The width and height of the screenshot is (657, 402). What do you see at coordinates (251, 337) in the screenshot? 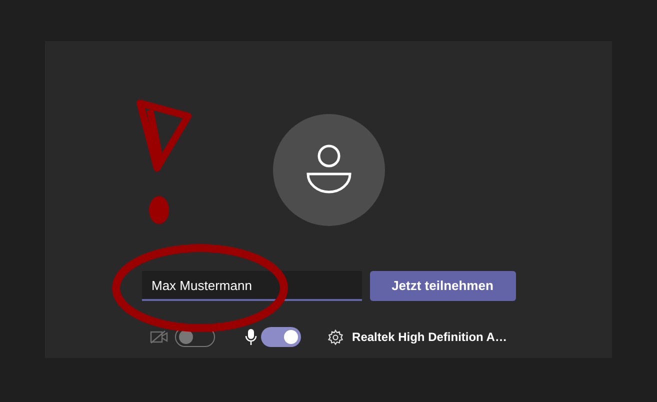
I see `microphone-icon` at bounding box center [251, 337].